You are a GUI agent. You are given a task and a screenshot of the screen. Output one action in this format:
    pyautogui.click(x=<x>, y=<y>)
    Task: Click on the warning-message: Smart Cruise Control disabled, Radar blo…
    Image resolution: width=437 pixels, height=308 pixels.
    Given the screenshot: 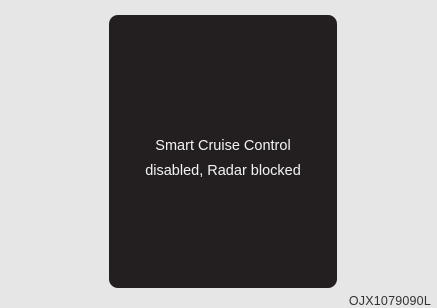 What is the action you would take?
    pyautogui.click(x=223, y=159)
    